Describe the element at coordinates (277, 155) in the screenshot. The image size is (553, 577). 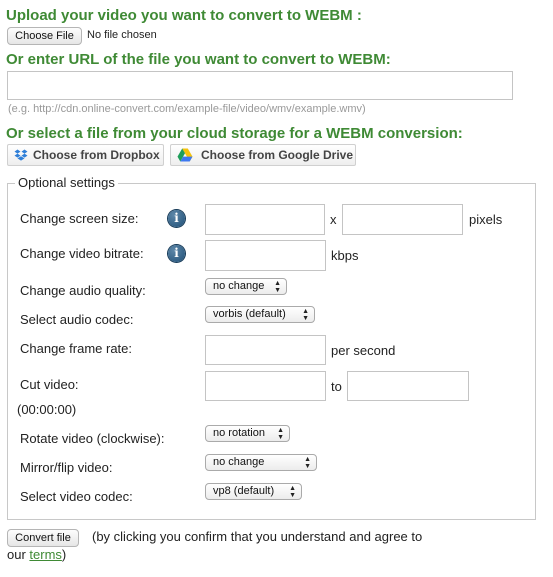
I see `google-drive-label: Choose from Google Drive` at that location.